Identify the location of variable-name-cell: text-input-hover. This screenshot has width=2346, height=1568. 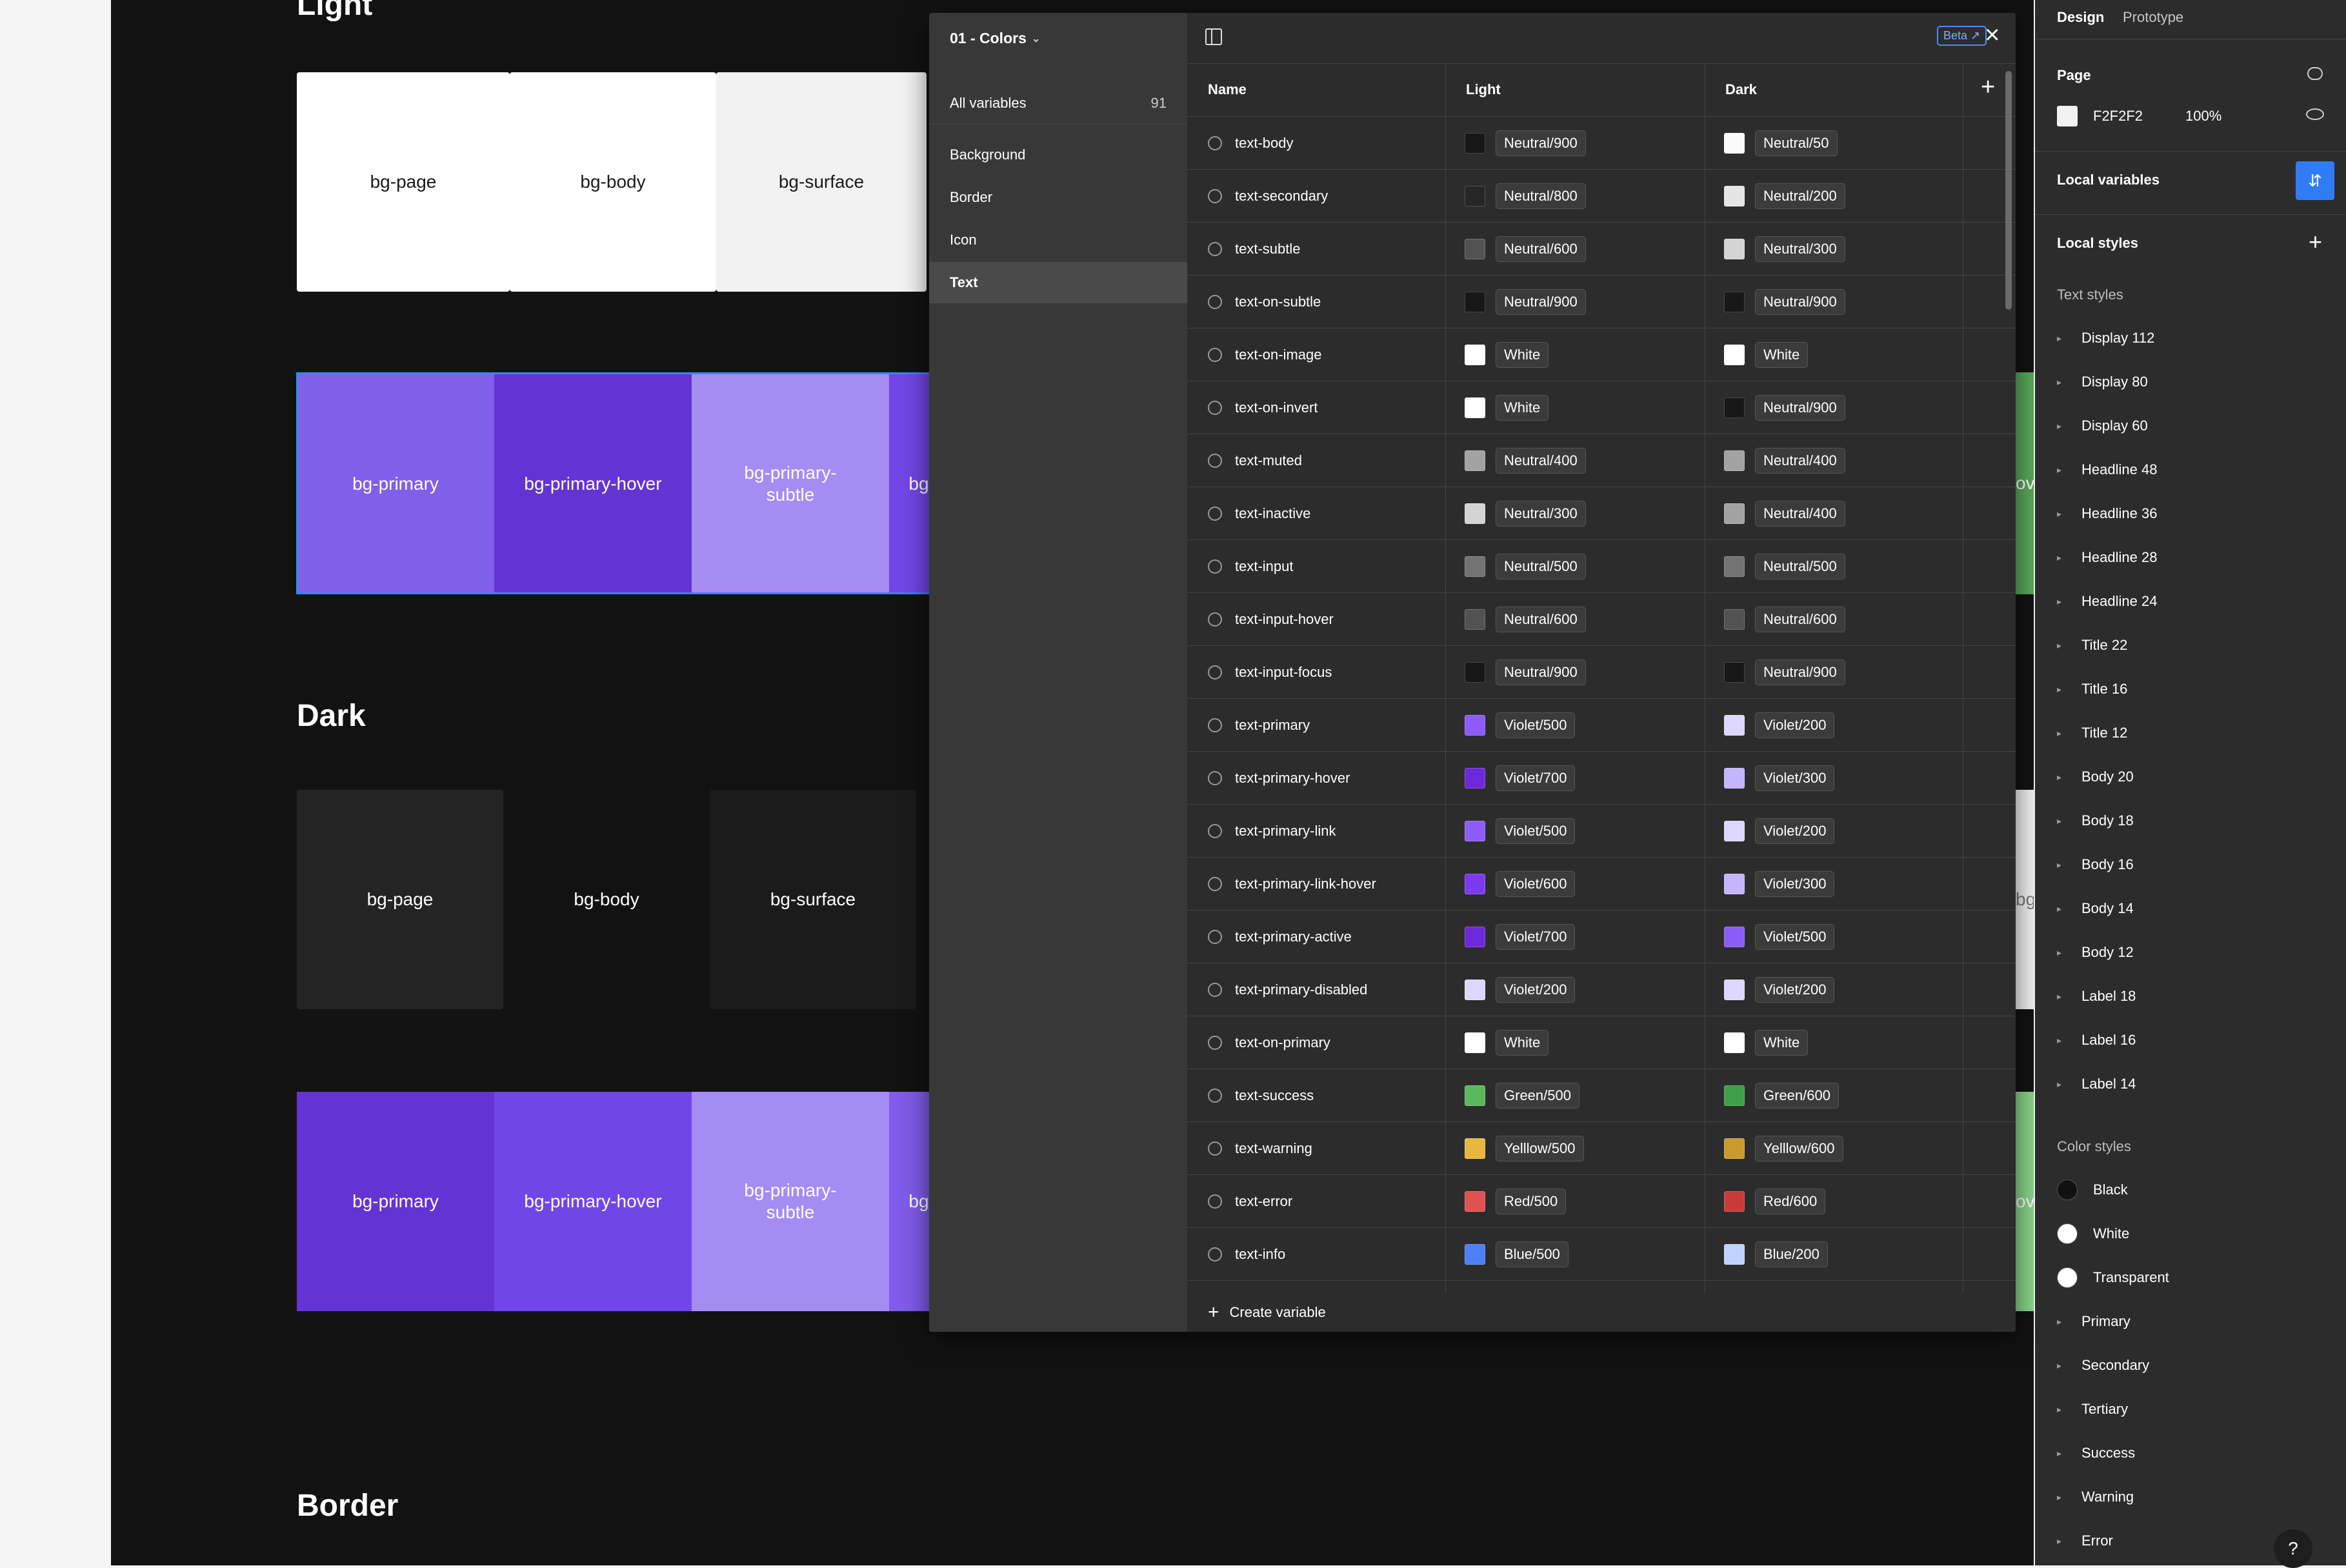
(1271, 619).